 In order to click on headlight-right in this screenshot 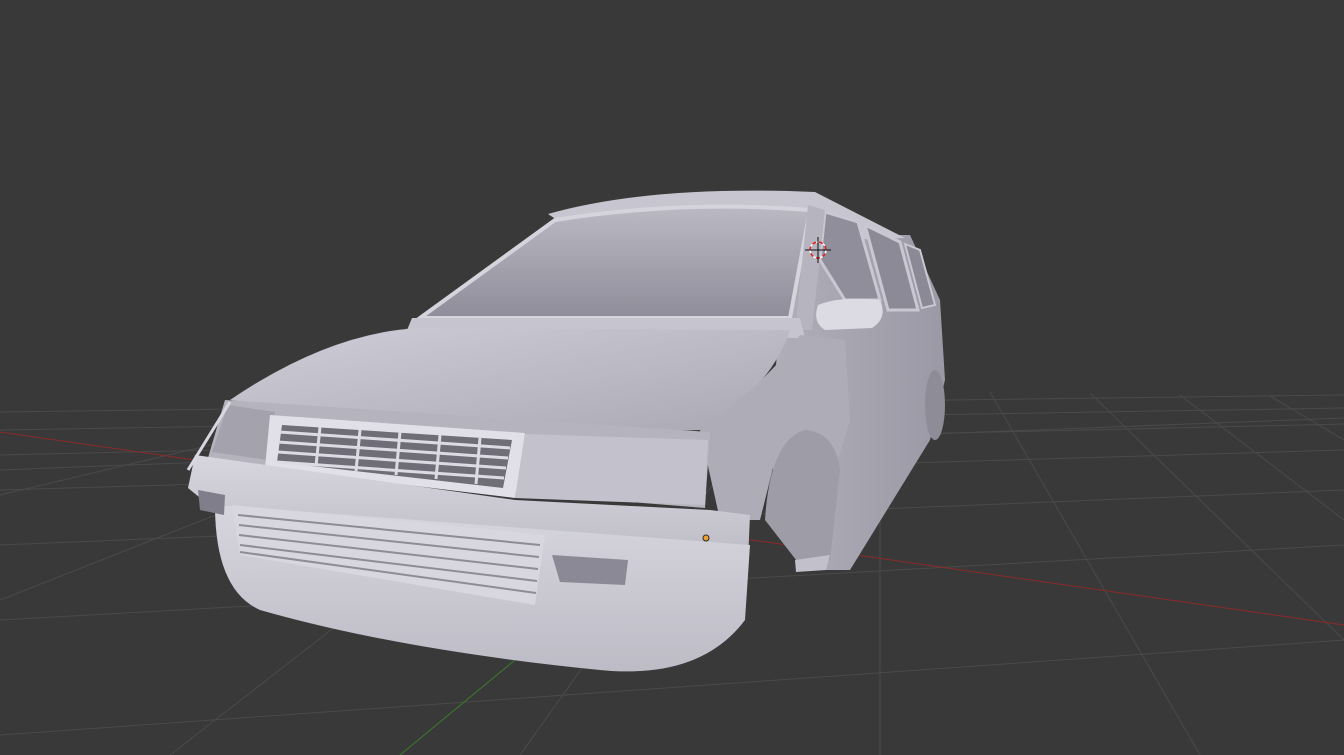, I will do `click(611, 469)`.